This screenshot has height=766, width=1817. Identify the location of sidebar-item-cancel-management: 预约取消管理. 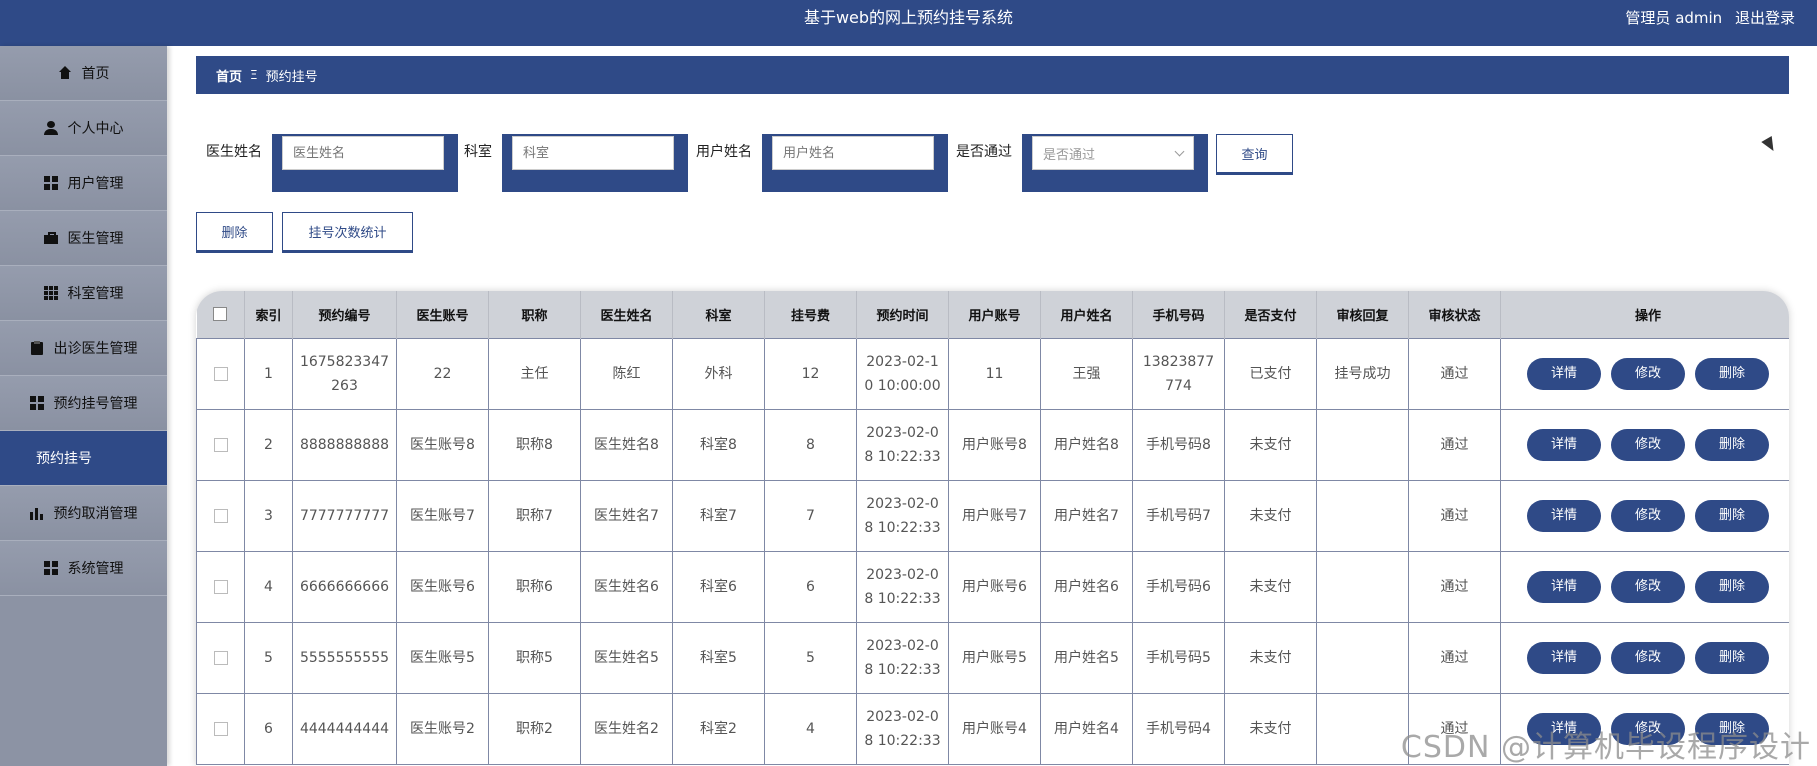
(83, 513).